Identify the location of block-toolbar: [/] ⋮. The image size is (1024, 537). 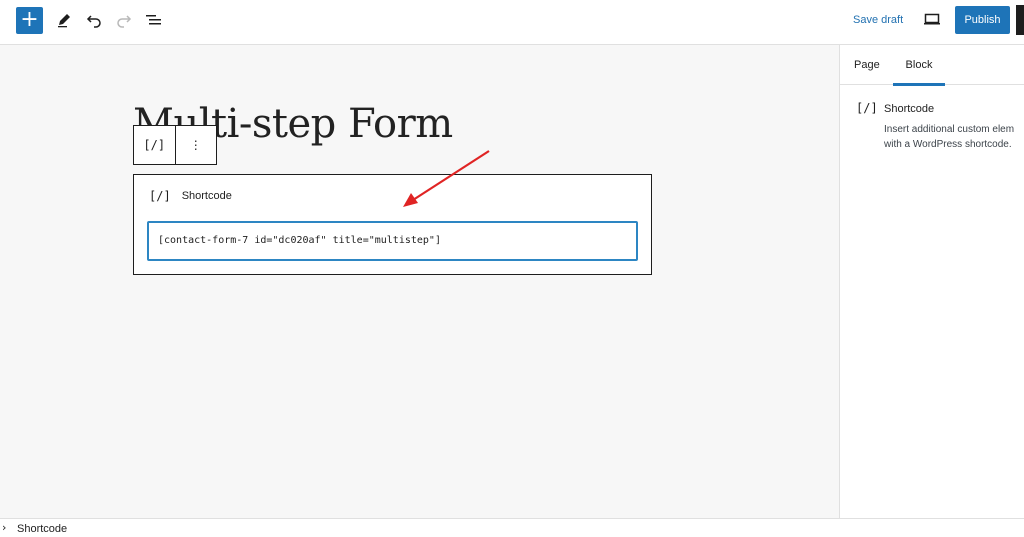
(175, 145).